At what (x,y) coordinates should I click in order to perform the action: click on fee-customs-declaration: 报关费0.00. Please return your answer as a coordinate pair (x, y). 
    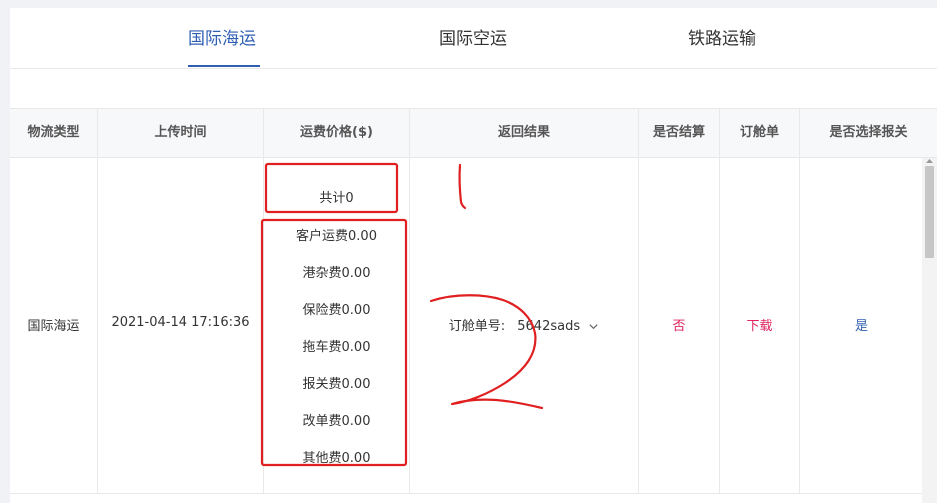
    Looking at the image, I should click on (336, 384).